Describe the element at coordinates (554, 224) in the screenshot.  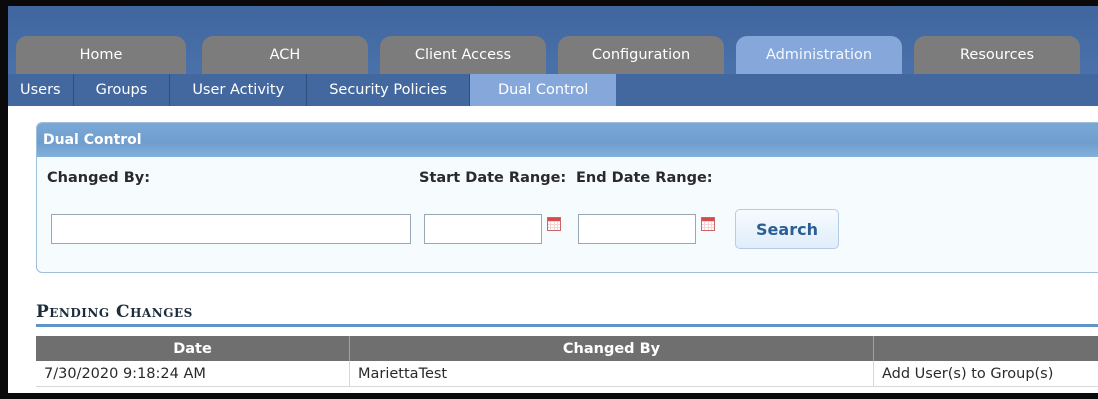
I see `start-date-calendar-icon` at that location.